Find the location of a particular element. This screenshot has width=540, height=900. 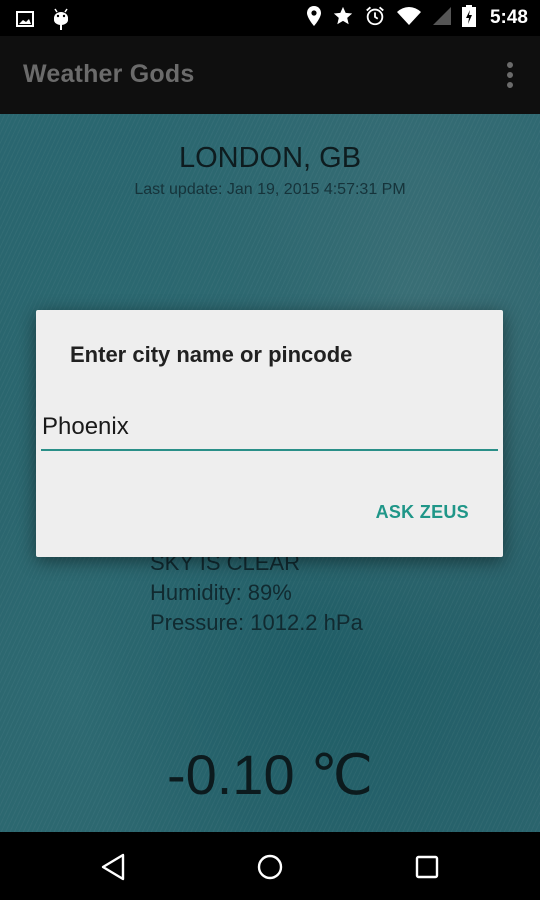

app-title: Weather Gods is located at coordinates (109, 74).